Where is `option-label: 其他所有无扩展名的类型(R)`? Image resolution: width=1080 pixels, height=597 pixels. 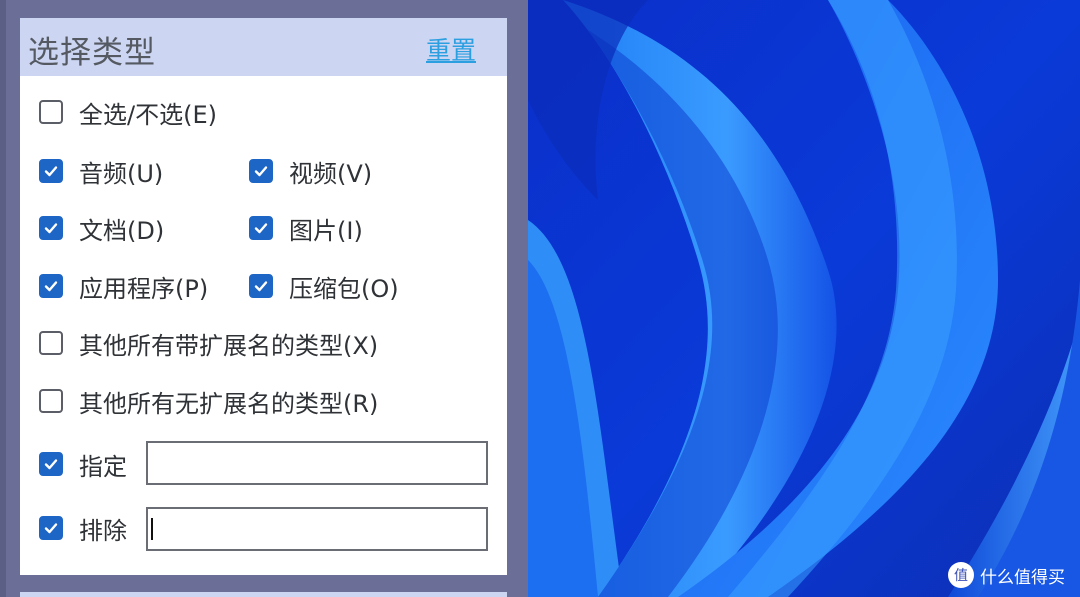
option-label: 其他所有无扩展名的类型(R) is located at coordinates (229, 403).